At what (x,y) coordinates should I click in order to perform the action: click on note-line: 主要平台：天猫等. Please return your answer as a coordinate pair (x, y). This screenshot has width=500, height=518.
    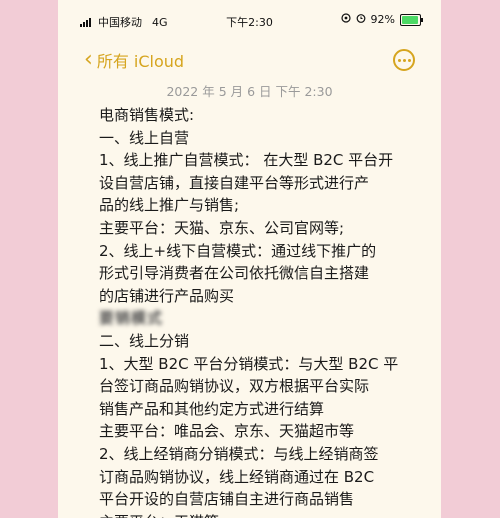
    Looking at the image, I should click on (259, 514).